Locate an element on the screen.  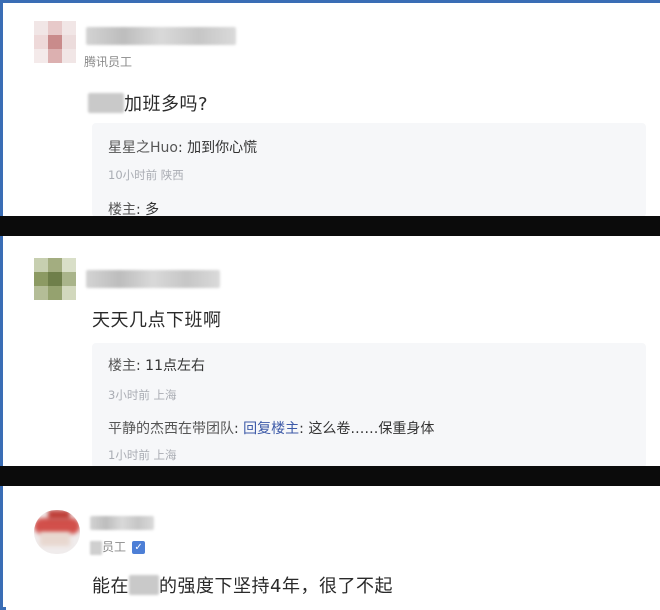
reply-item: 楼主: 11点左右 is located at coordinates (156, 365).